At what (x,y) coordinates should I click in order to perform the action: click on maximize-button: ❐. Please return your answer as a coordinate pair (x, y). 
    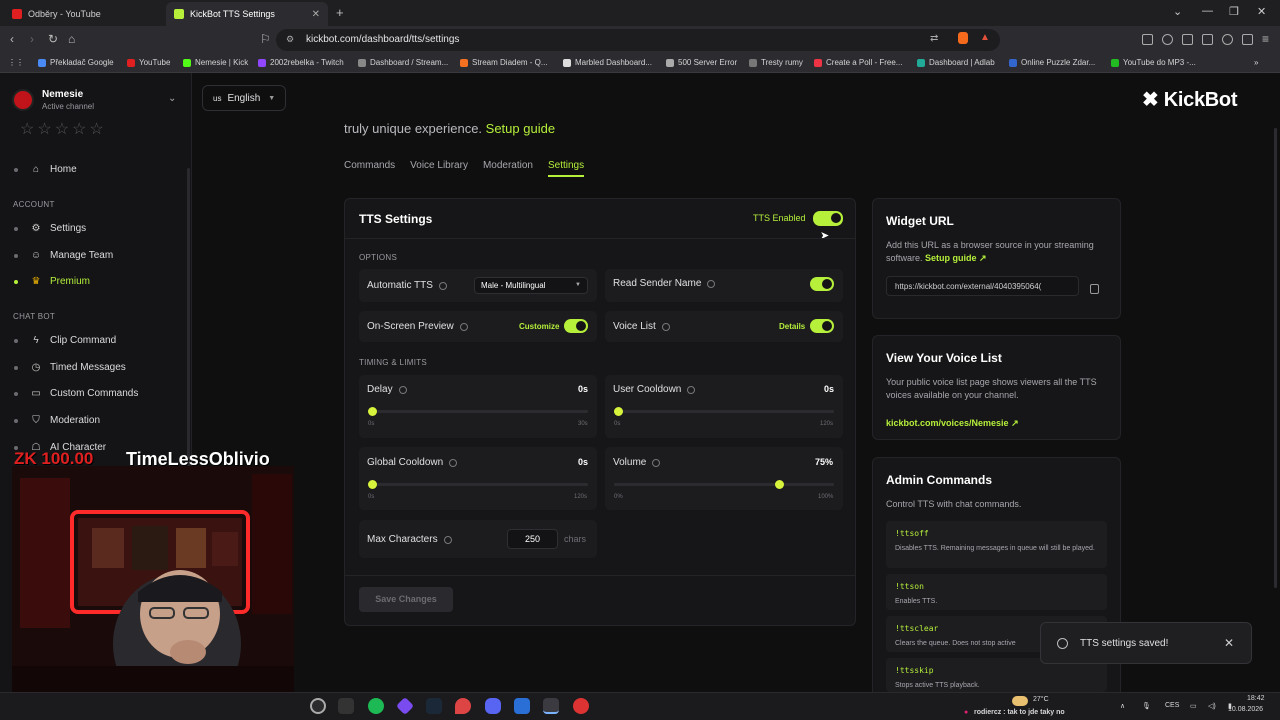
    Looking at the image, I should click on (1234, 11).